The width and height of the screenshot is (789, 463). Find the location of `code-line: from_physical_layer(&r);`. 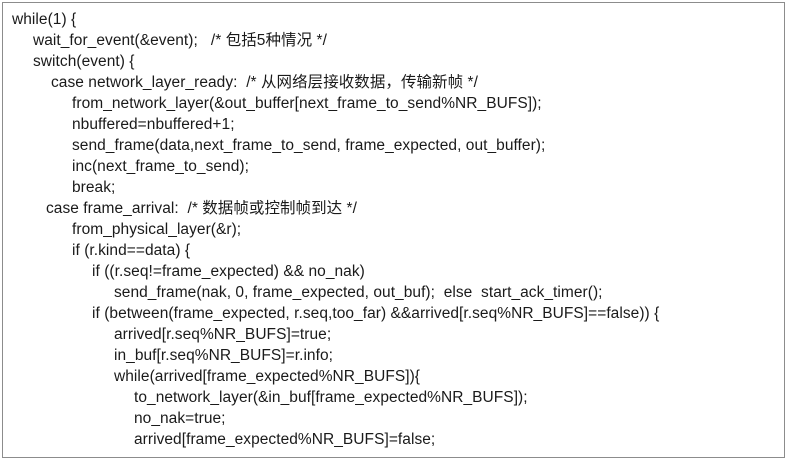

code-line: from_physical_layer(&r); is located at coordinates (393, 229).